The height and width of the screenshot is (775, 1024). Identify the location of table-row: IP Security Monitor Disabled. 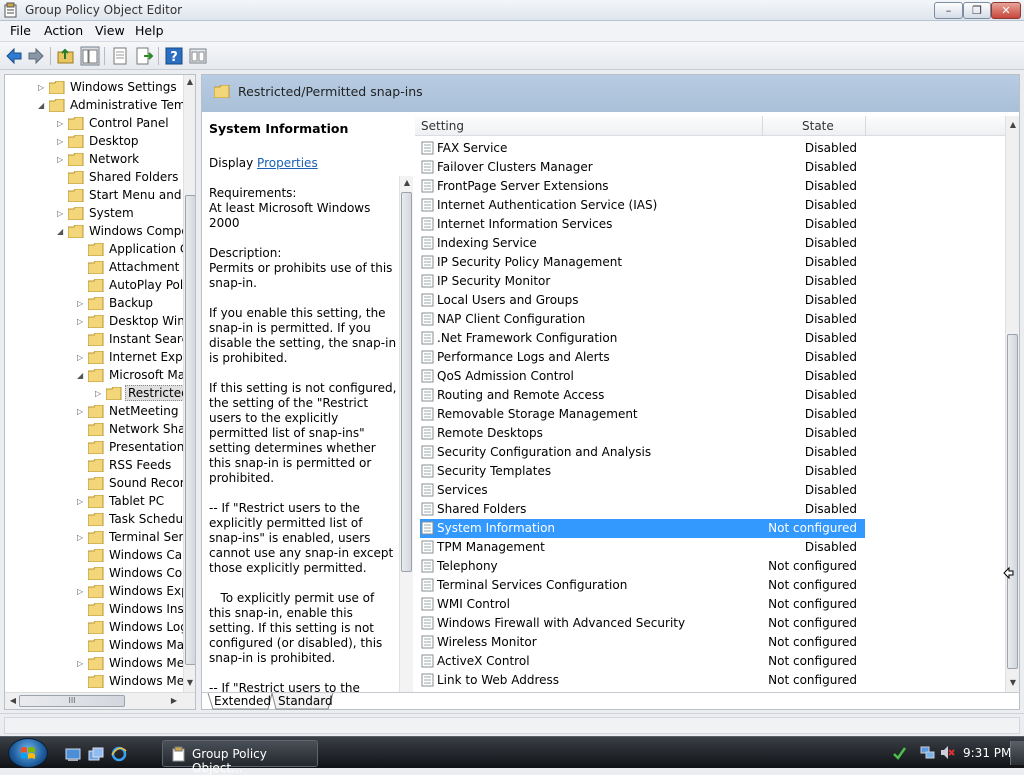
(710, 281).